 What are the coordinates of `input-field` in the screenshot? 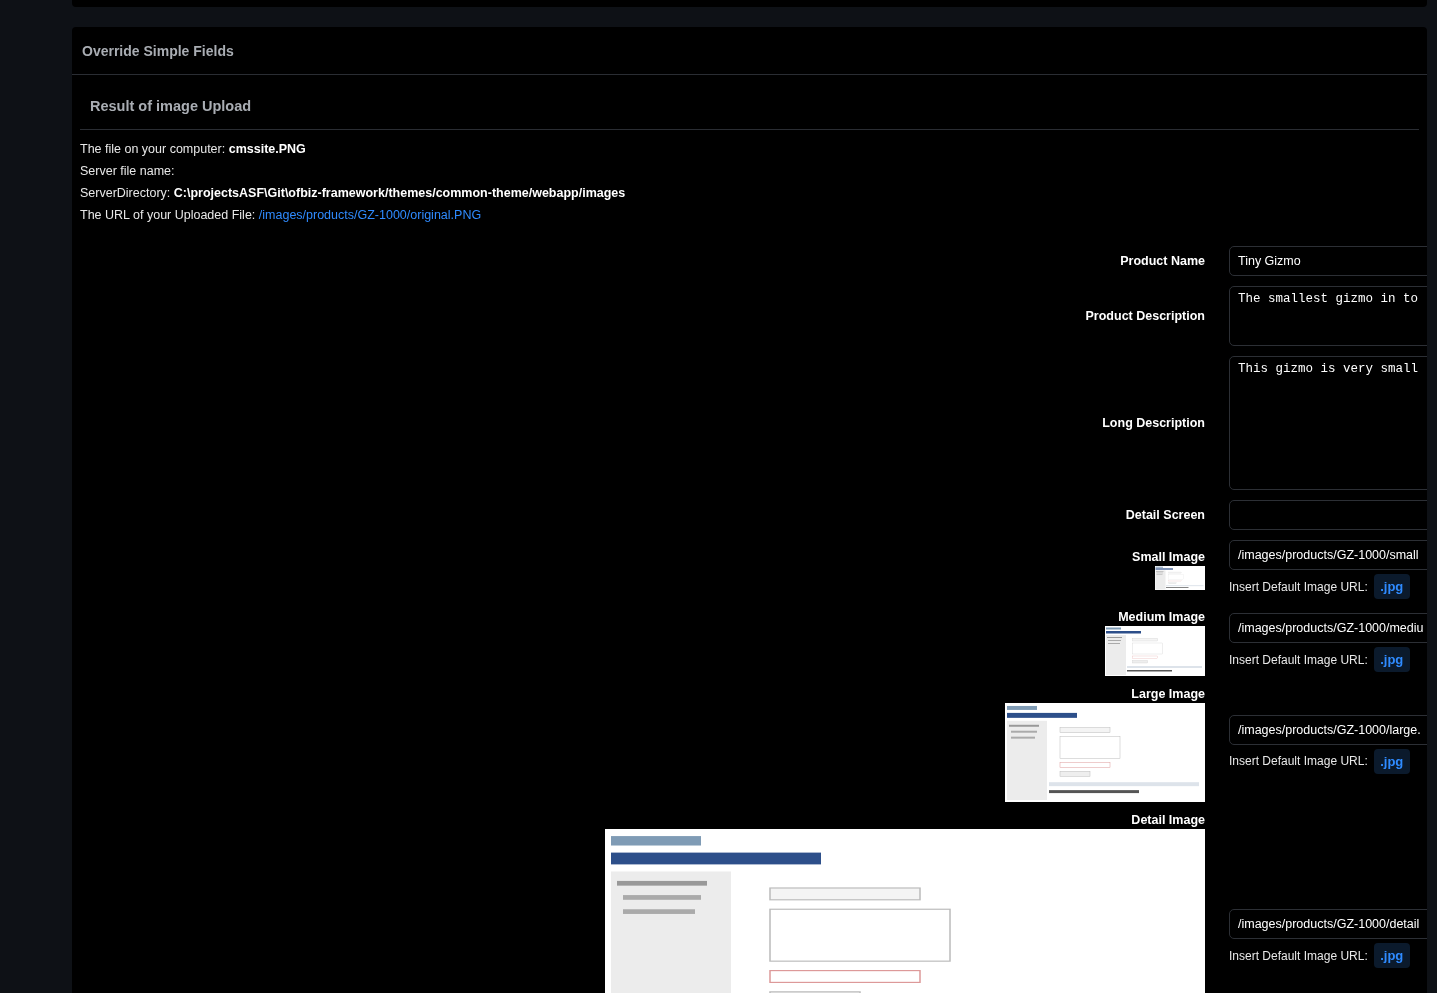 It's located at (1328, 515).